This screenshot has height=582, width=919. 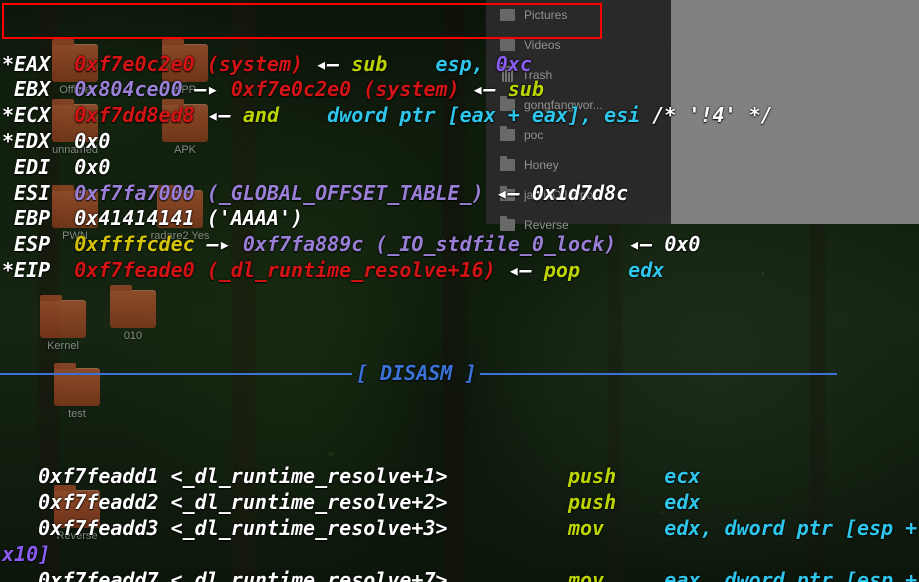 I want to click on register-name: EDX, so click(x=32, y=140).